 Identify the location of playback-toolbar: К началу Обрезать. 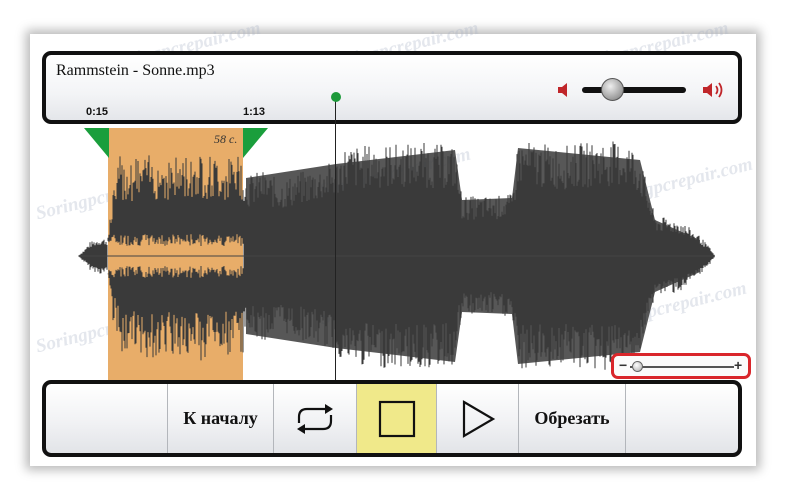
(392, 418).